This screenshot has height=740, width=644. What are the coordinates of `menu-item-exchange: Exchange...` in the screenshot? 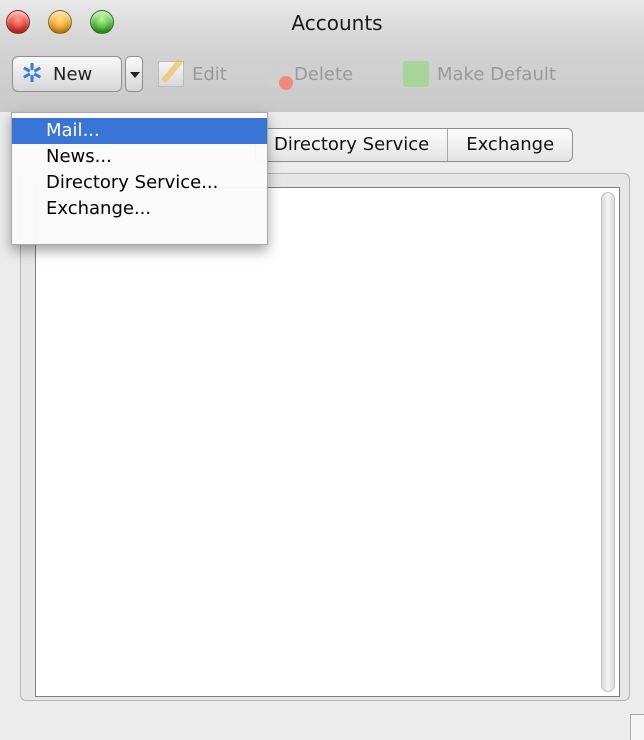 It's located at (139, 209).